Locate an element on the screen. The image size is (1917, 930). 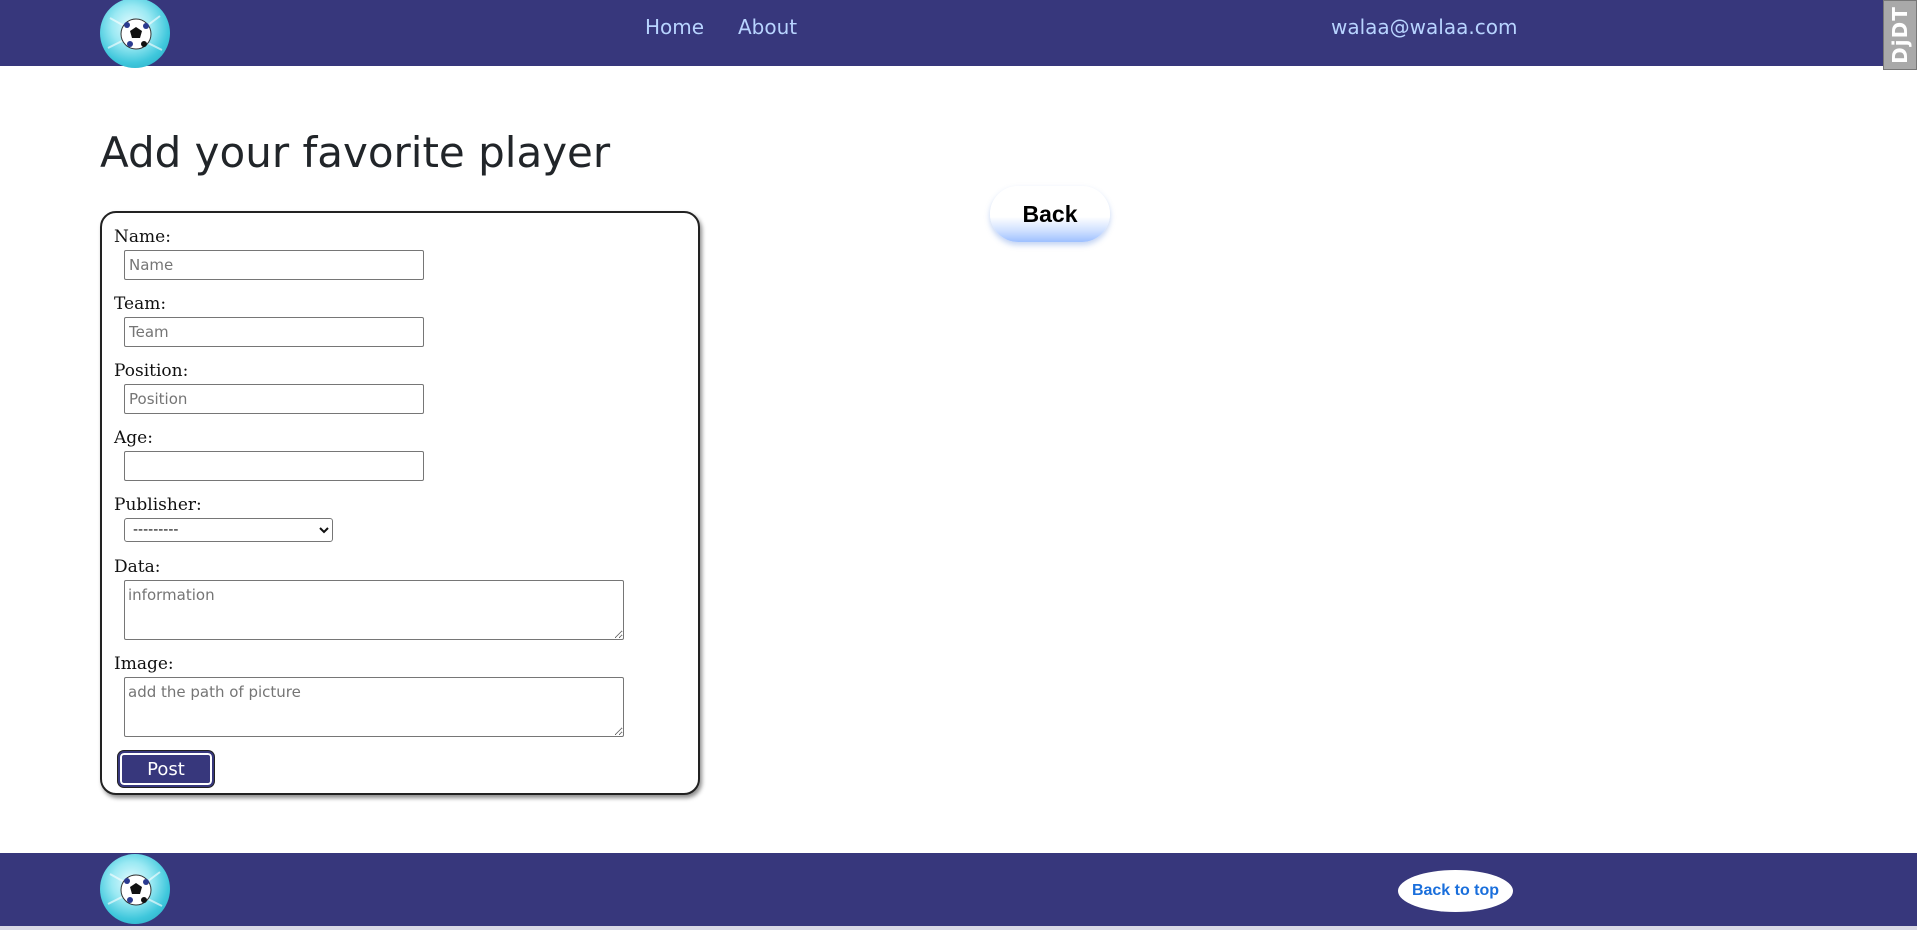
nav-link-about: About is located at coordinates (767, 27).